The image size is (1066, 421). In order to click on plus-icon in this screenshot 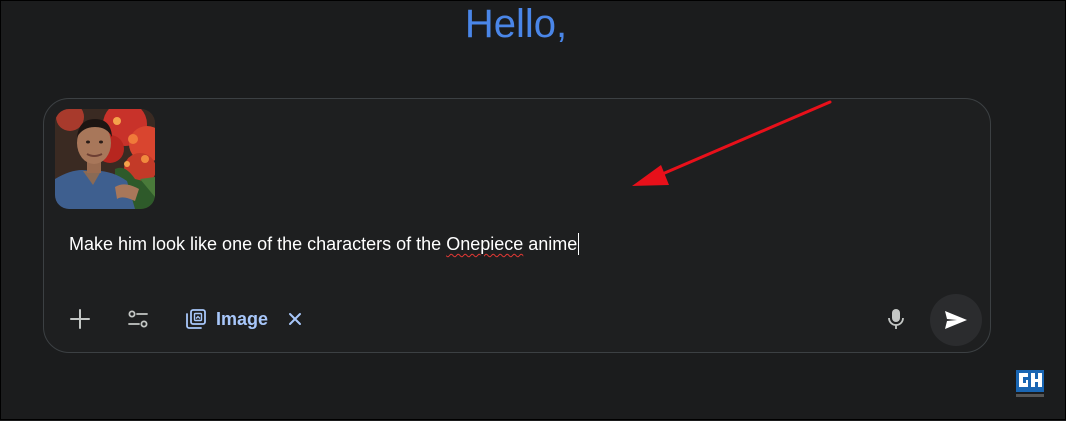, I will do `click(80, 319)`.